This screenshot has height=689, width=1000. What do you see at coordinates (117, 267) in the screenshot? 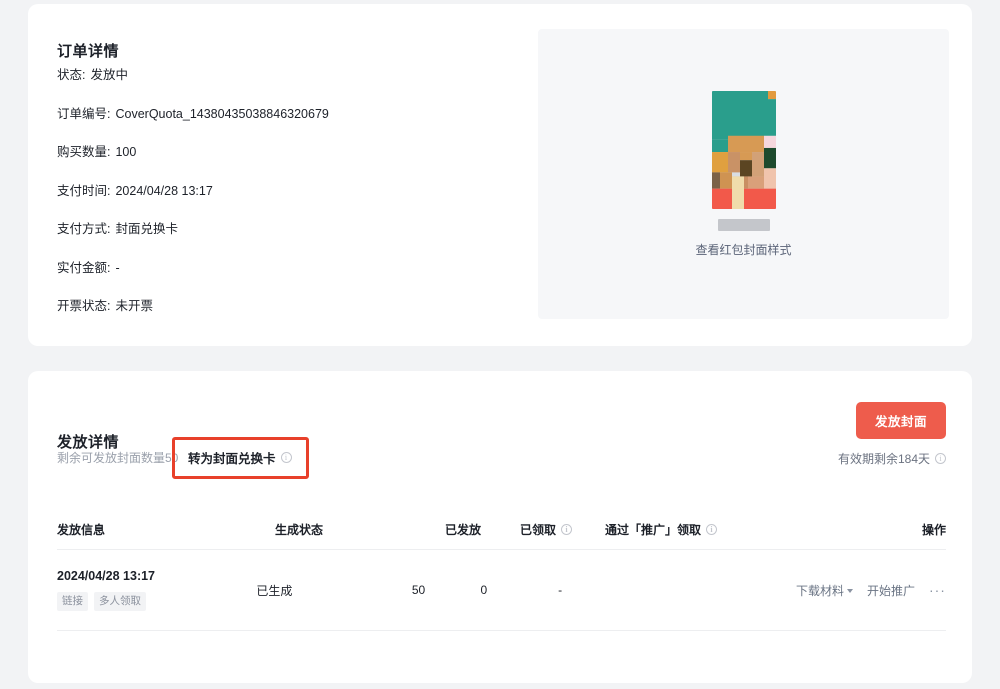
I see `field-value: -` at bounding box center [117, 267].